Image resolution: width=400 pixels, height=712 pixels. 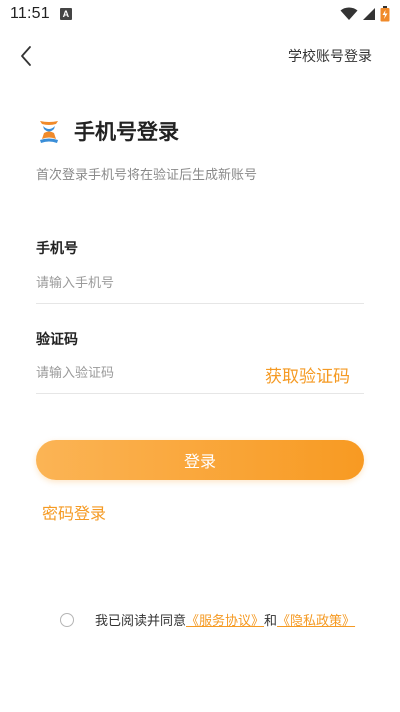 I want to click on app-logo-icon, so click(x=49, y=132).